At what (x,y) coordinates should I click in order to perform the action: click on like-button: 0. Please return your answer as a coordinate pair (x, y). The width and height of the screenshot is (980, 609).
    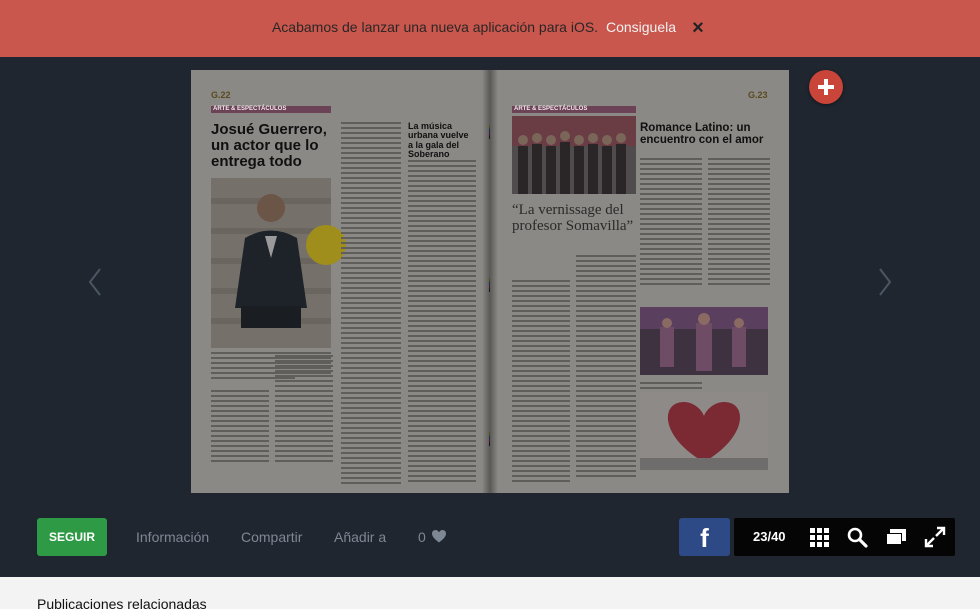
    Looking at the image, I should click on (432, 537).